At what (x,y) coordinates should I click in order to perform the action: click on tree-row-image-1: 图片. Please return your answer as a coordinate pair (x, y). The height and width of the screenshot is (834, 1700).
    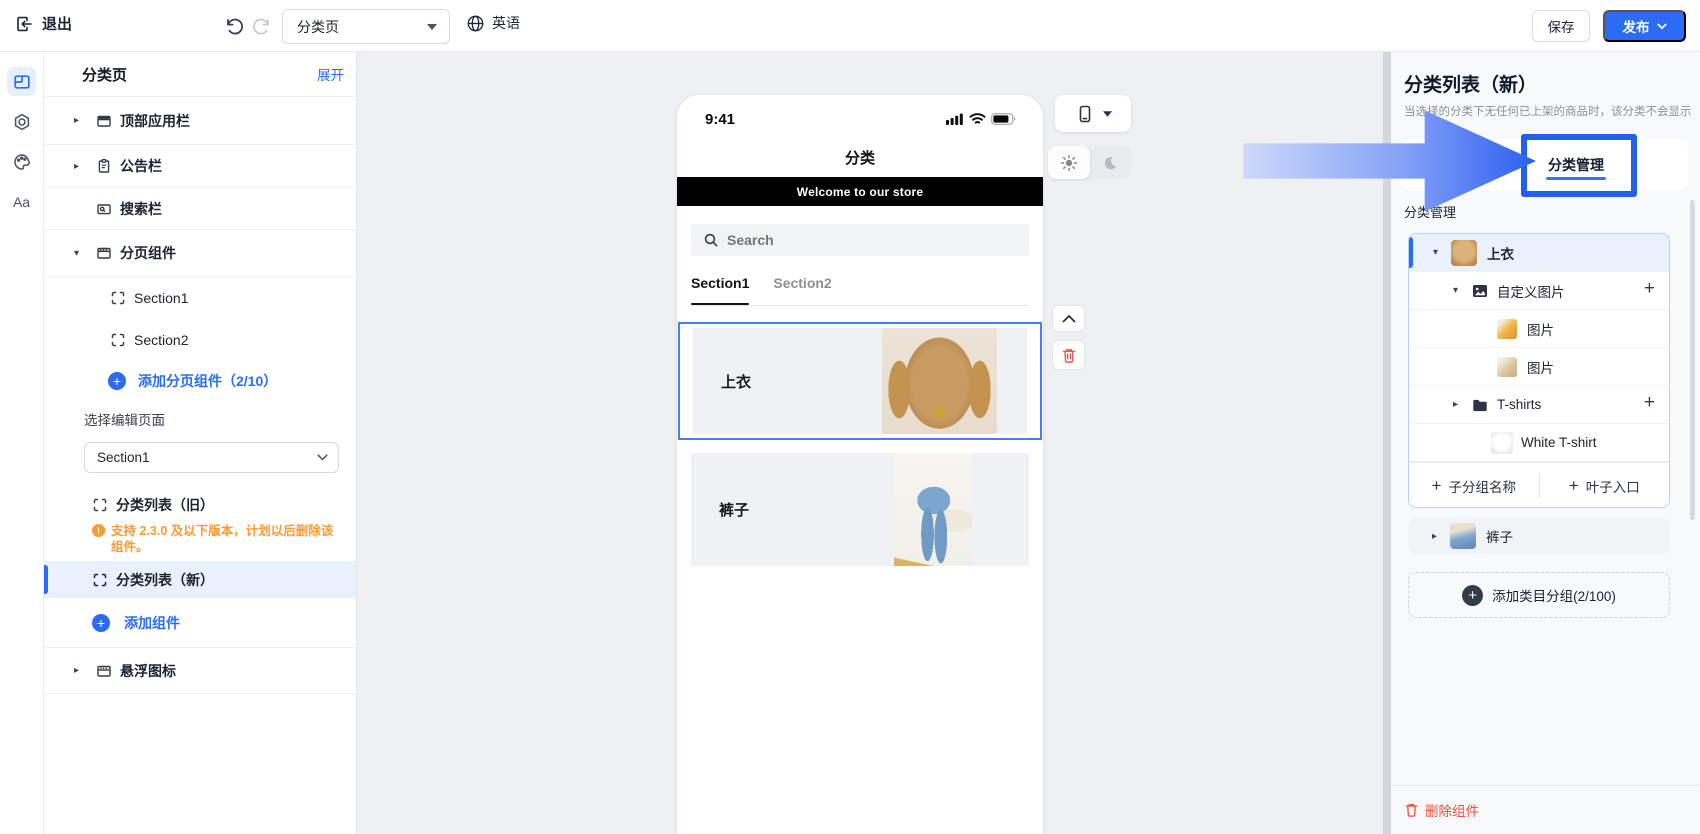
    Looking at the image, I should click on (1539, 329).